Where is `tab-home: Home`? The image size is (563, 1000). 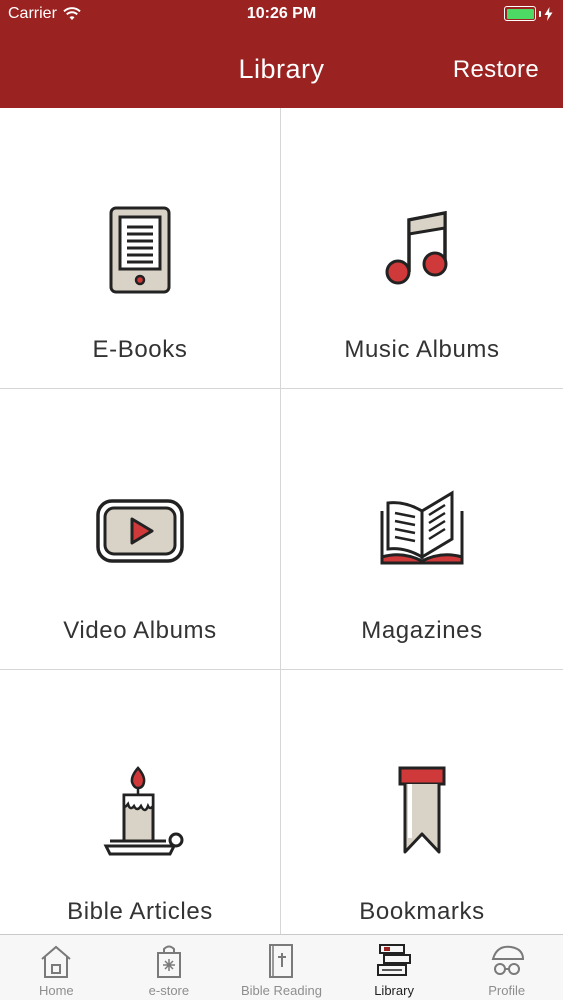 tab-home: Home is located at coordinates (56, 967).